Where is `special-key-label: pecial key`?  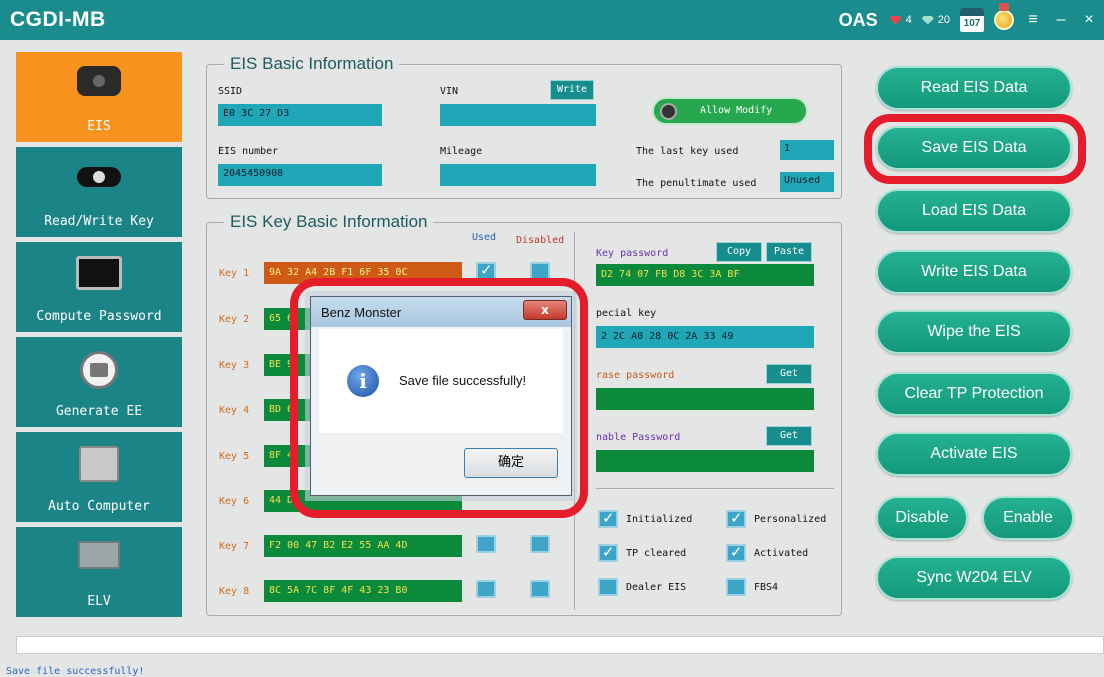
special-key-label: pecial key is located at coordinates (626, 313).